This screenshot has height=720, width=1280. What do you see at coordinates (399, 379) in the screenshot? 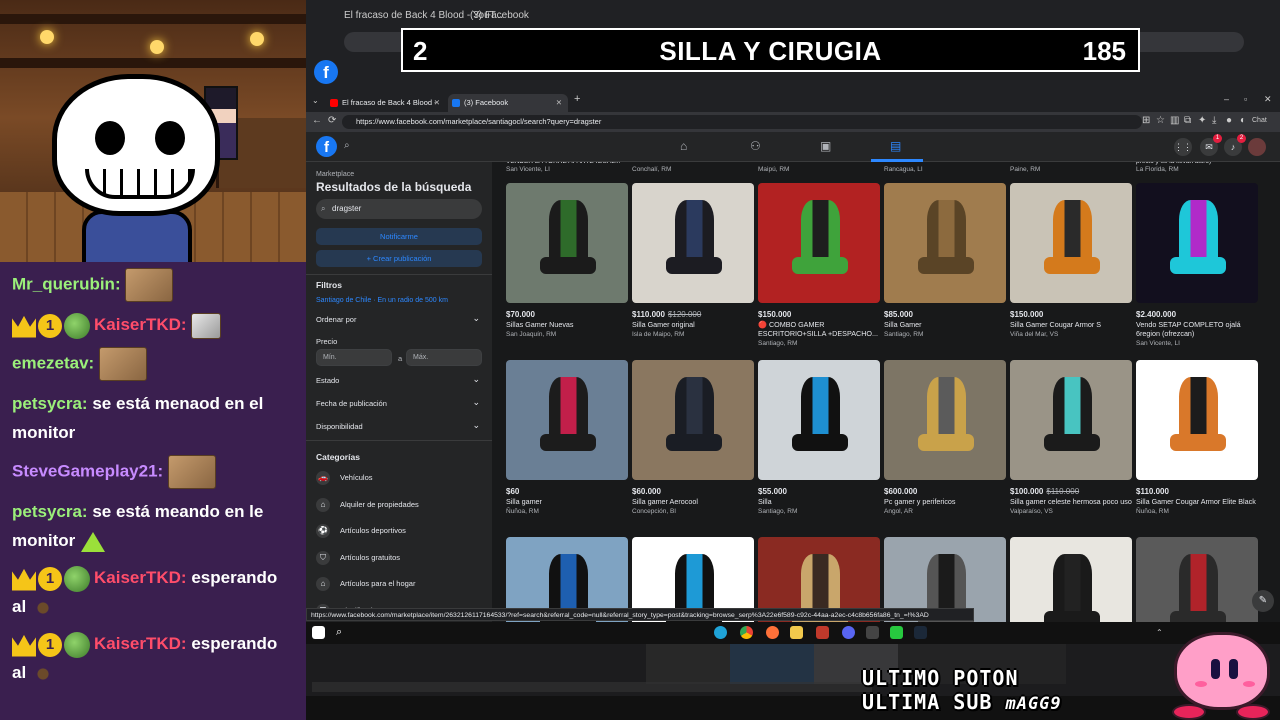
I see `condition-dropdown: Estado ⌄` at bounding box center [399, 379].